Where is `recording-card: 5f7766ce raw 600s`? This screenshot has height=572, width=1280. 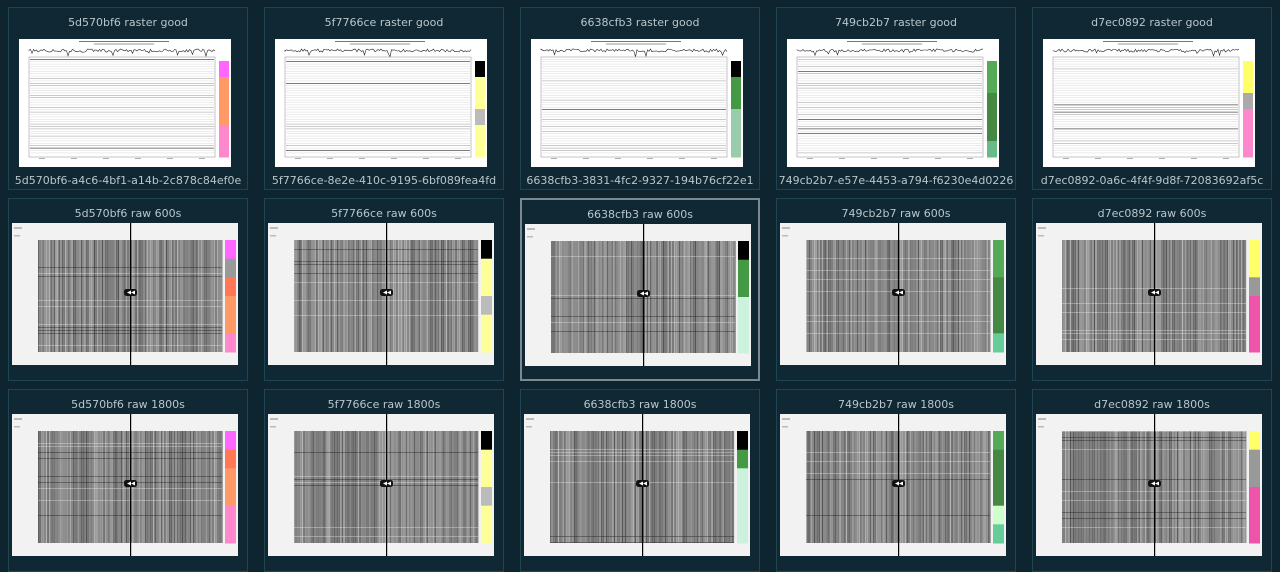 recording-card: 5f7766ce raw 600s is located at coordinates (384, 289).